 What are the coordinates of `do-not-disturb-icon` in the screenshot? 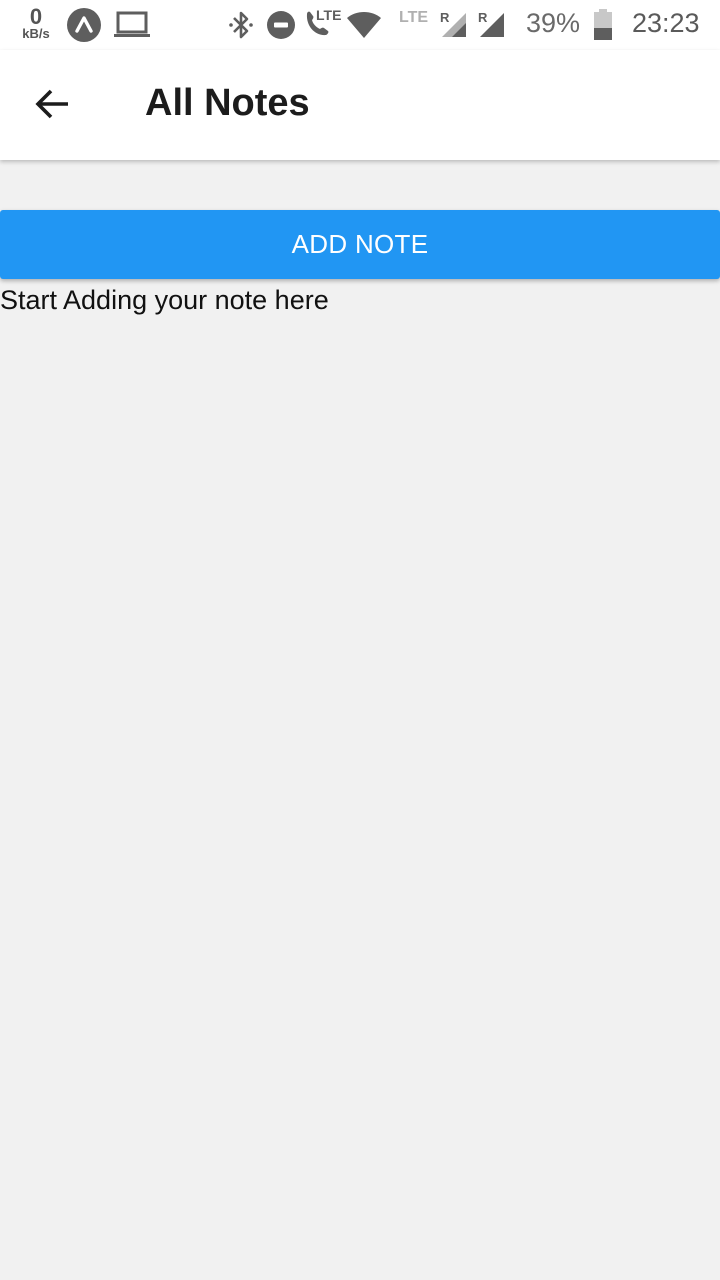 It's located at (281, 27).